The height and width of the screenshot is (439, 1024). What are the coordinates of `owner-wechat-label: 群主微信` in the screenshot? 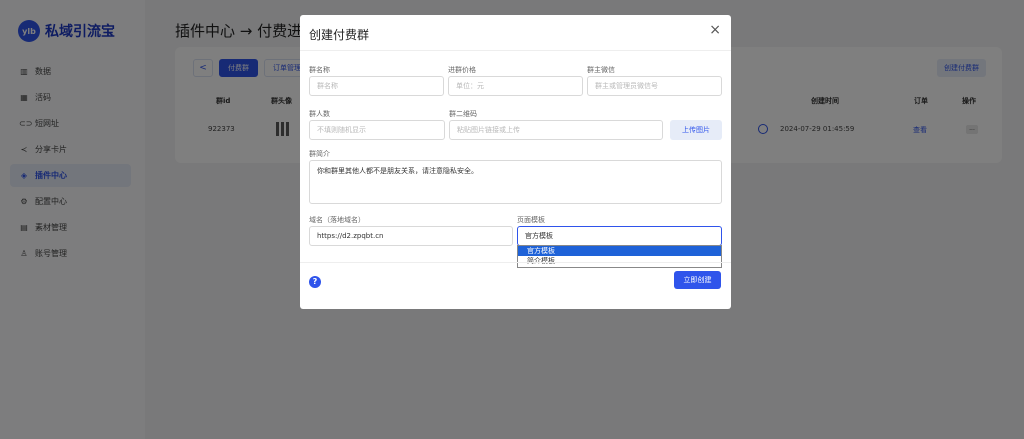 It's located at (601, 70).